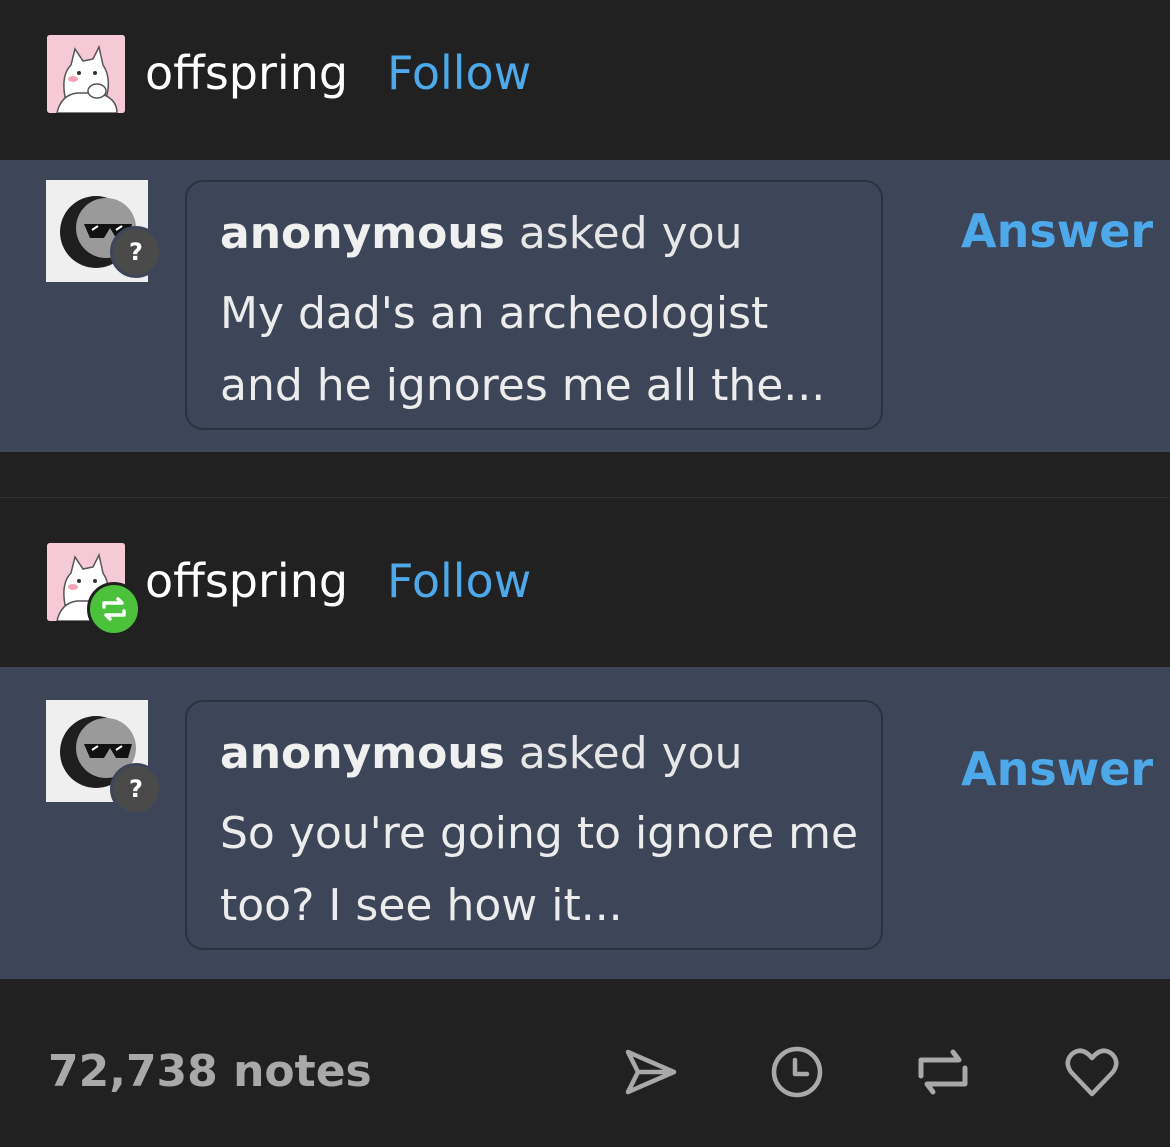  Describe the element at coordinates (943, 1072) in the screenshot. I see `reblog-icon` at that location.